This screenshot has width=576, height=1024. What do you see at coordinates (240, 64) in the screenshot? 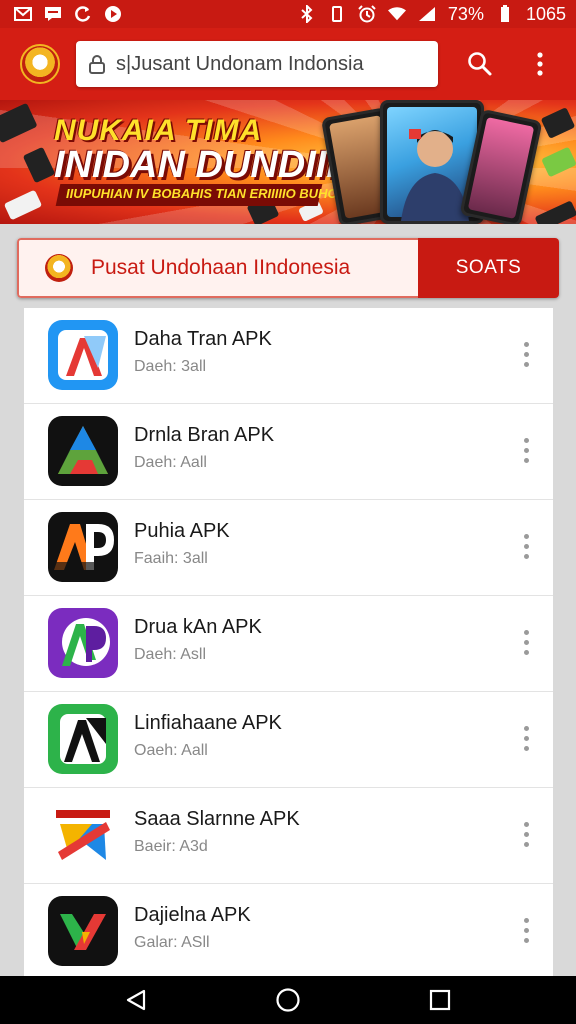
I see `url-text: s|Jusant Undonam Indonsia` at bounding box center [240, 64].